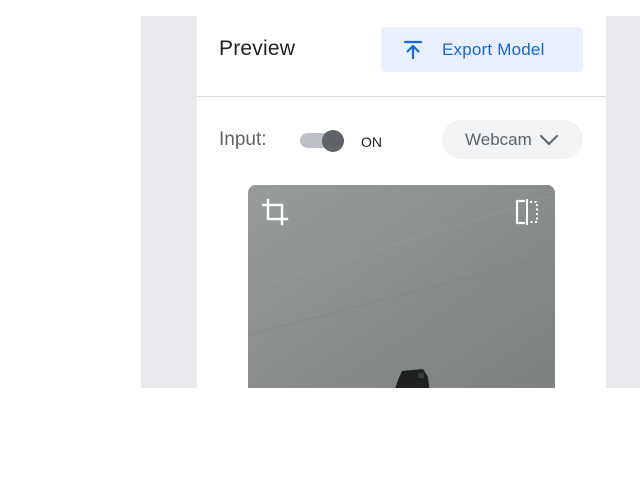 The height and width of the screenshot is (480, 640). What do you see at coordinates (333, 141) in the screenshot?
I see `toggle-knob` at bounding box center [333, 141].